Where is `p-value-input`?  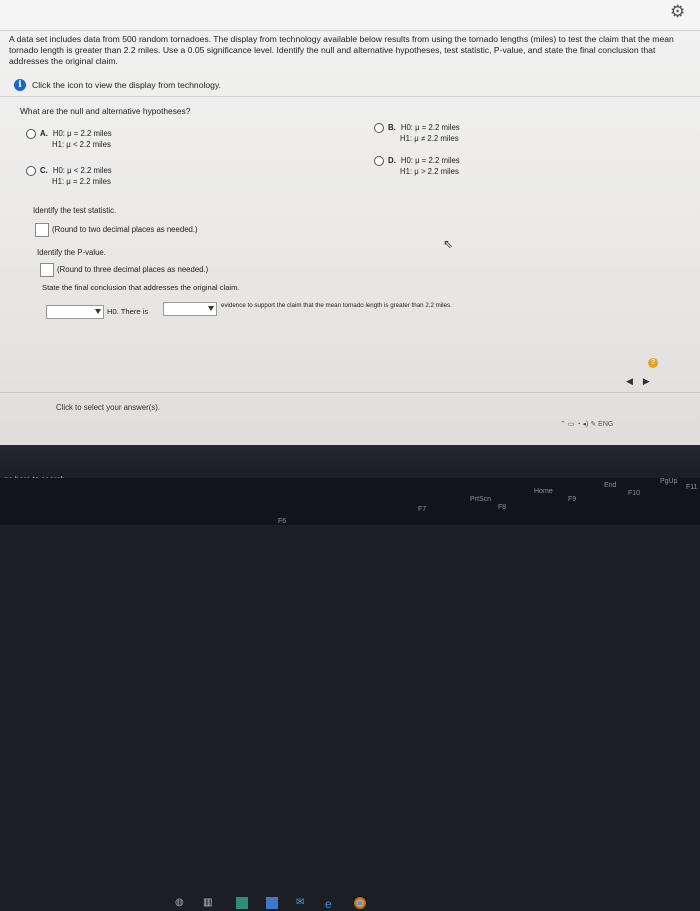
p-value-input is located at coordinates (47, 270).